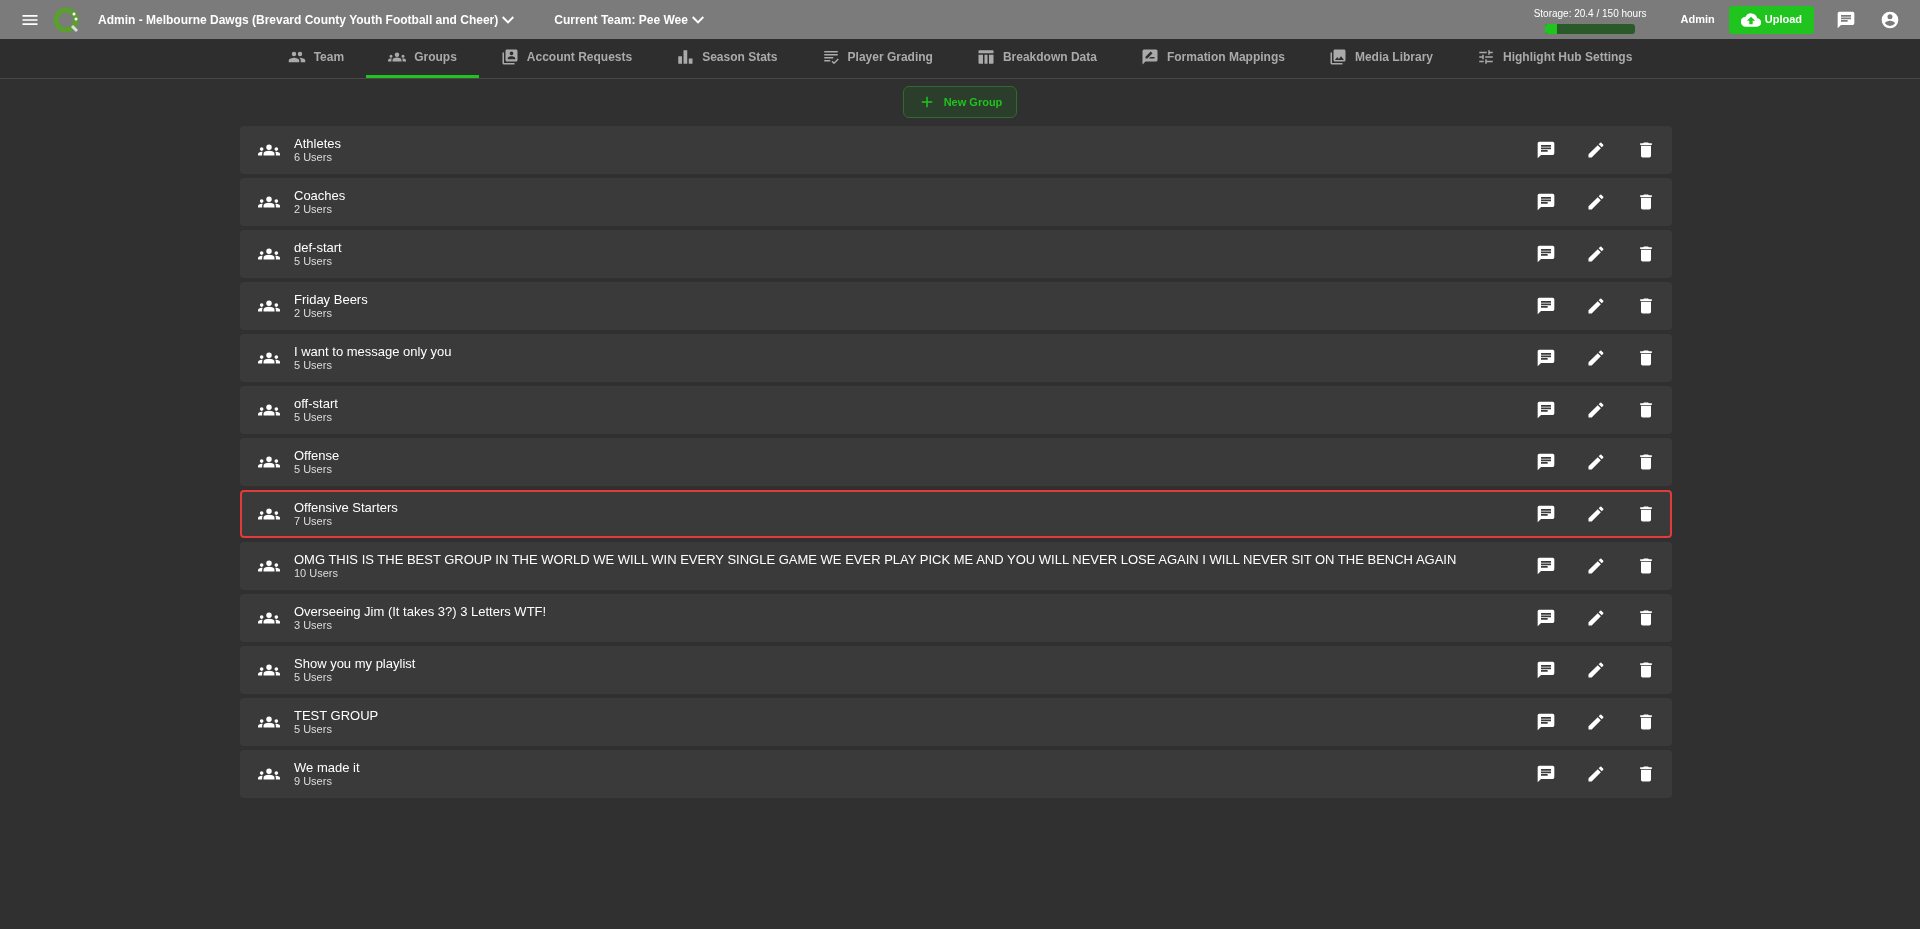 The height and width of the screenshot is (929, 1920). What do you see at coordinates (355, 663) in the screenshot?
I see `group-name: Show you my playlist` at bounding box center [355, 663].